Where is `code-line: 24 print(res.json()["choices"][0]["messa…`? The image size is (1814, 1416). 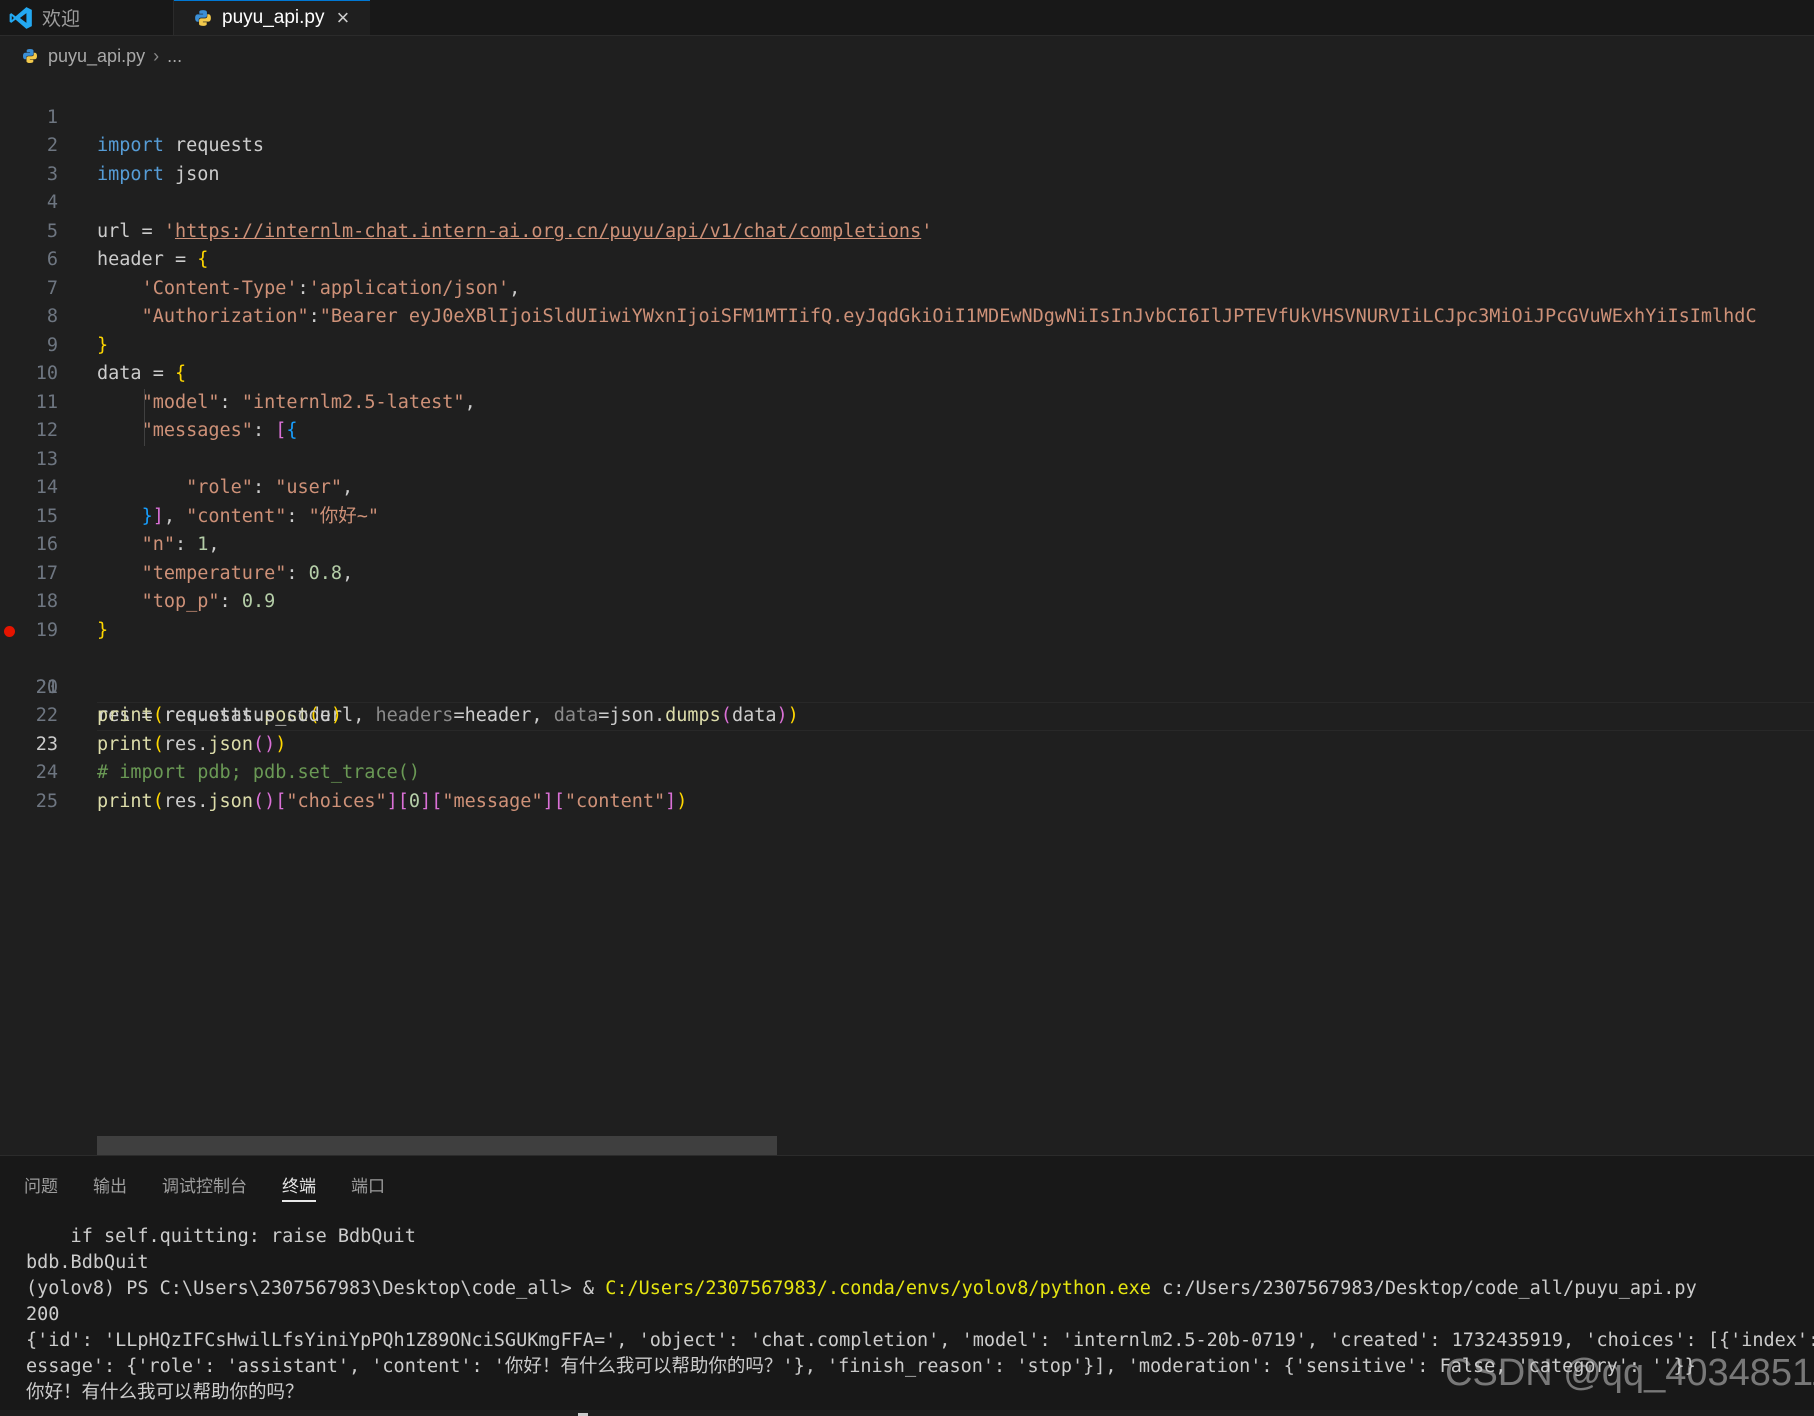 code-line: 24 print(res.json()["choices"][0]["messa… is located at coordinates (907, 771).